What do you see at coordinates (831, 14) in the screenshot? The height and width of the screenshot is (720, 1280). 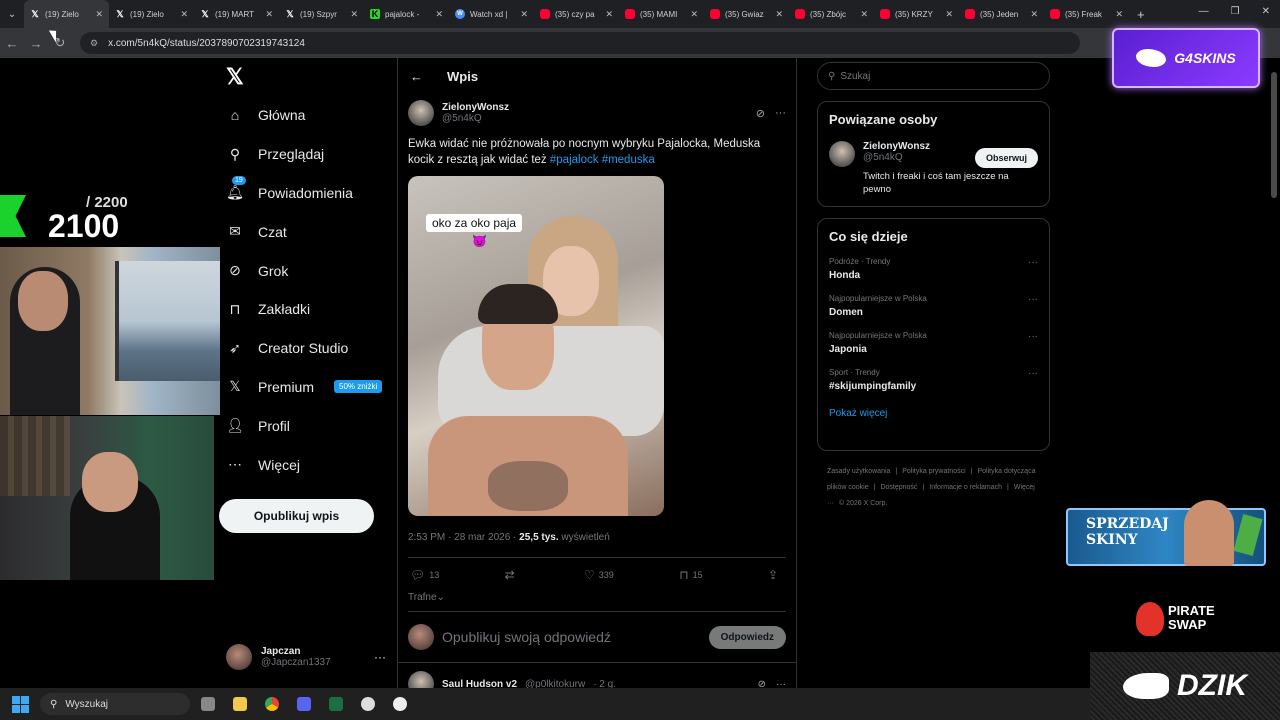 I see `browser-tab: (35) Zbójc ✕` at bounding box center [831, 14].